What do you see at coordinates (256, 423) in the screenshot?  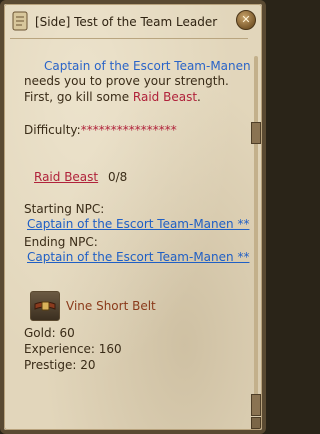 I see `scroll-down-button` at bounding box center [256, 423].